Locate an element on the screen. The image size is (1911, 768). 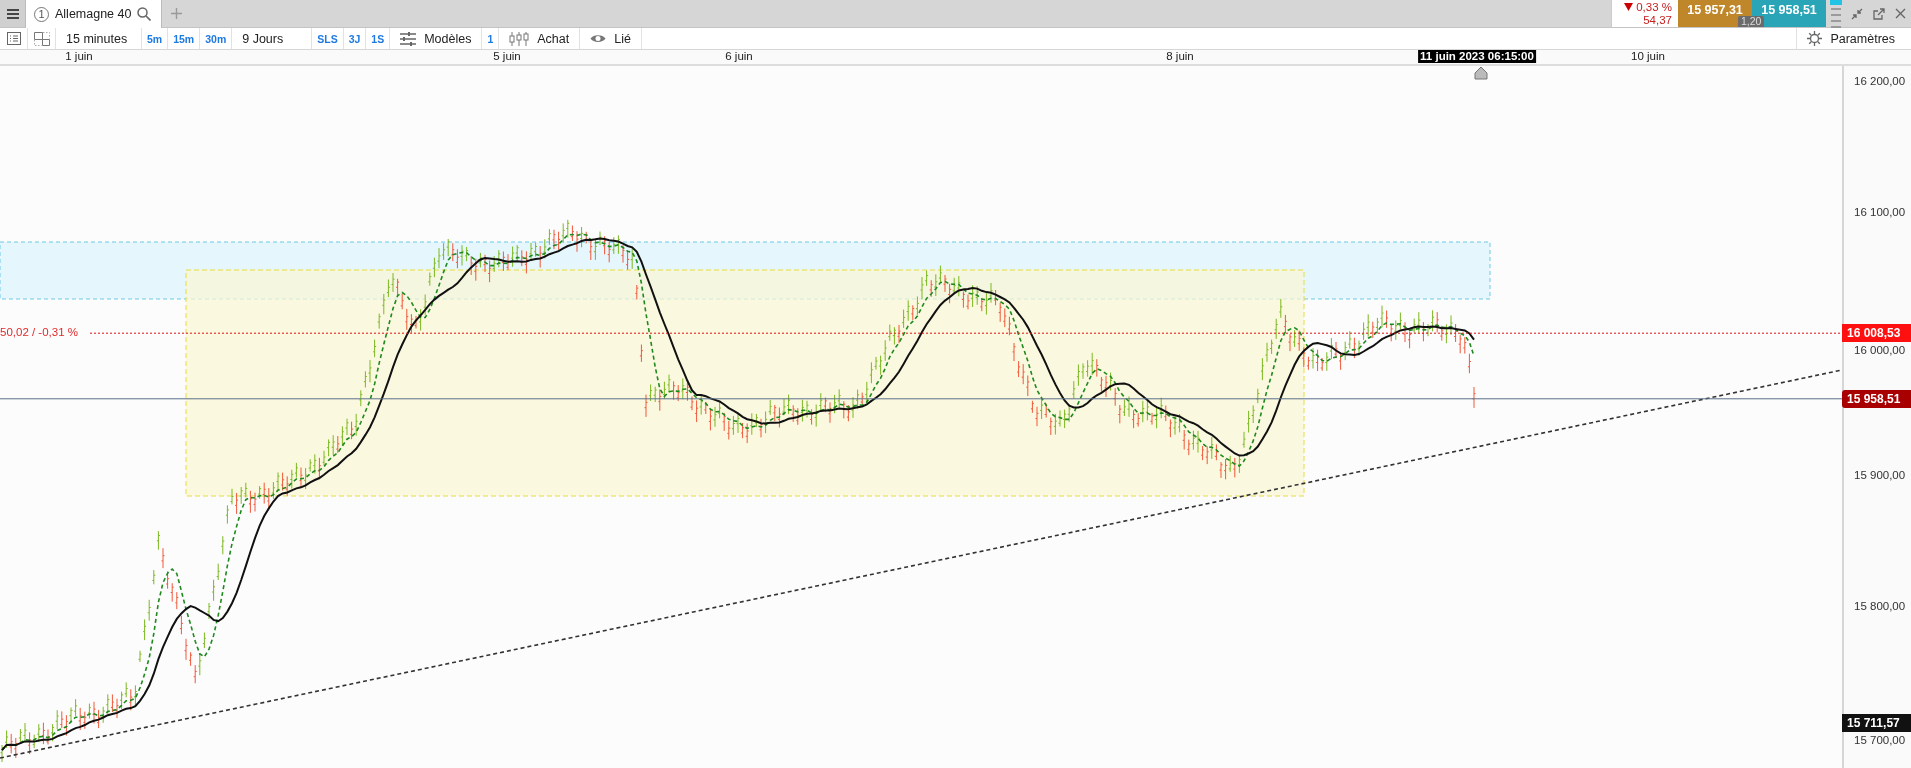
settings-label: Paramètres is located at coordinates (1862, 38).